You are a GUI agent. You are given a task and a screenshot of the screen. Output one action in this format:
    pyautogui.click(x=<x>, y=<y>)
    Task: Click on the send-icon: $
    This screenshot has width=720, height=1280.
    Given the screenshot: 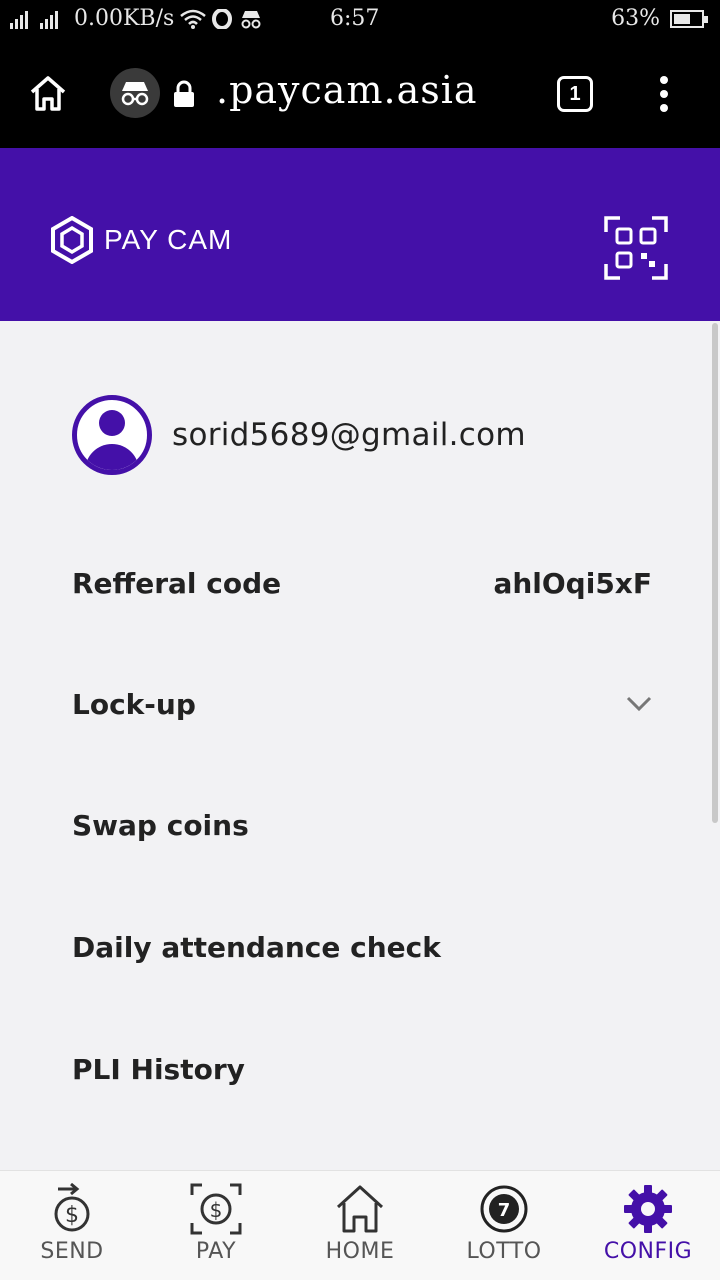 What is the action you would take?
    pyautogui.click(x=72, y=1207)
    